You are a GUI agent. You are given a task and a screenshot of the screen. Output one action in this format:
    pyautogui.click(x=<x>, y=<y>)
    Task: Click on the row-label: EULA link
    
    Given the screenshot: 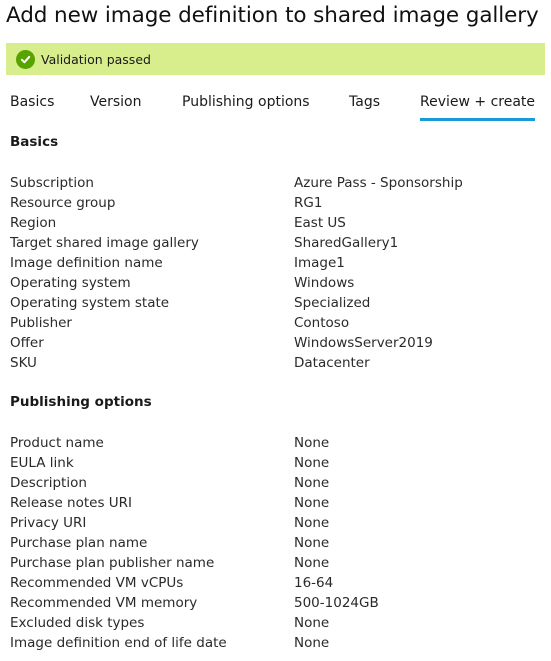 What is the action you would take?
    pyautogui.click(x=42, y=463)
    